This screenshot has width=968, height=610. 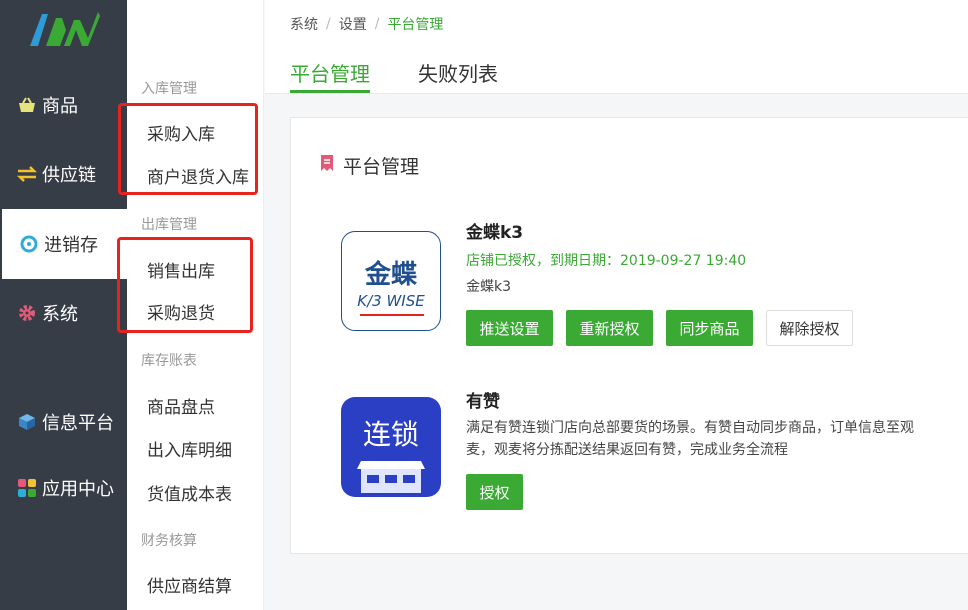 What do you see at coordinates (29, 244) in the screenshot?
I see `cycle-icon` at bounding box center [29, 244].